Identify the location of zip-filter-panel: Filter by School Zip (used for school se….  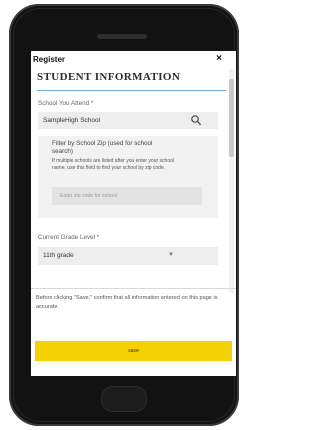
(128, 177).